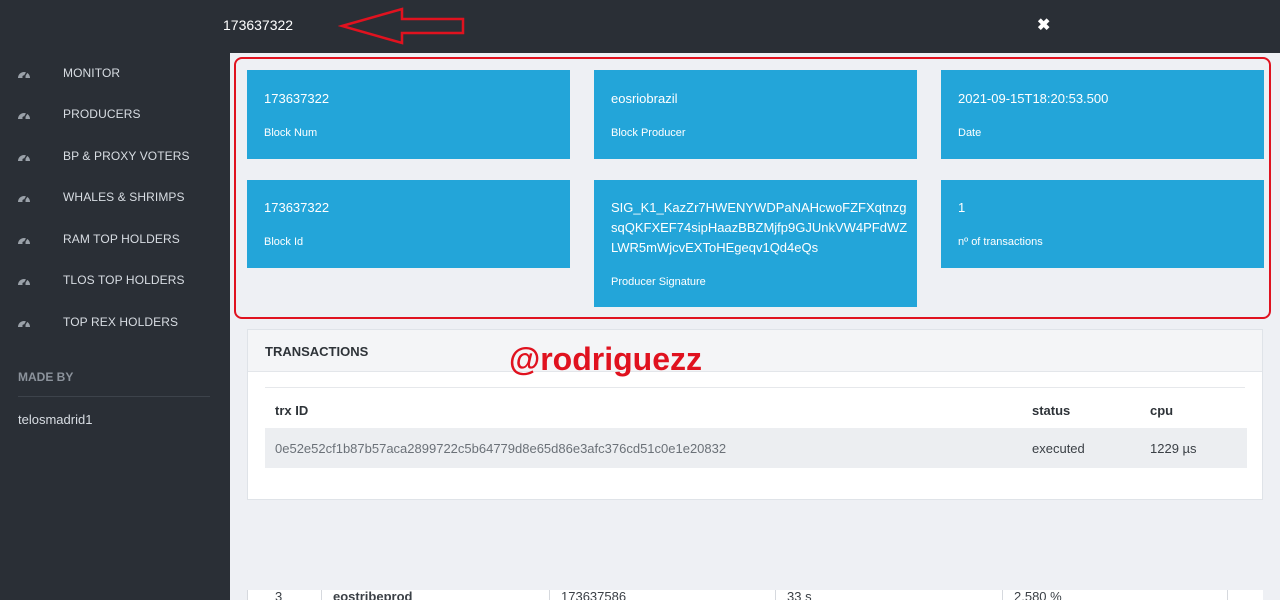 The height and width of the screenshot is (600, 1280). I want to click on table-divider, so click(755, 387).